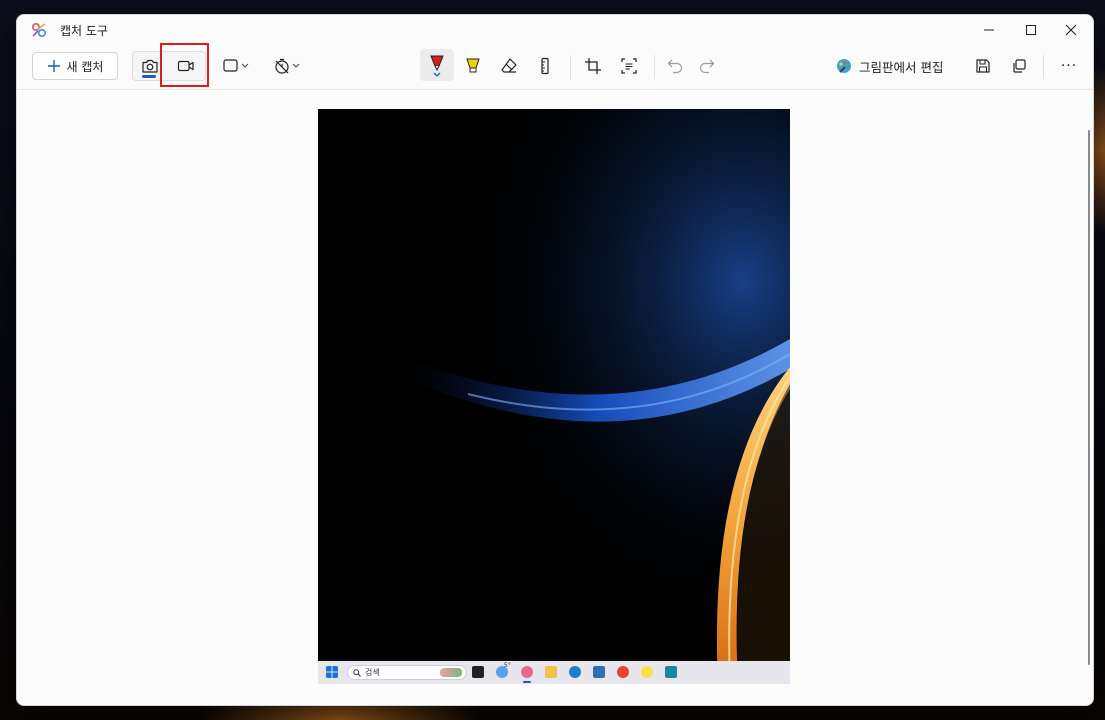 The height and width of the screenshot is (720, 1105). I want to click on undo-icon, so click(675, 66).